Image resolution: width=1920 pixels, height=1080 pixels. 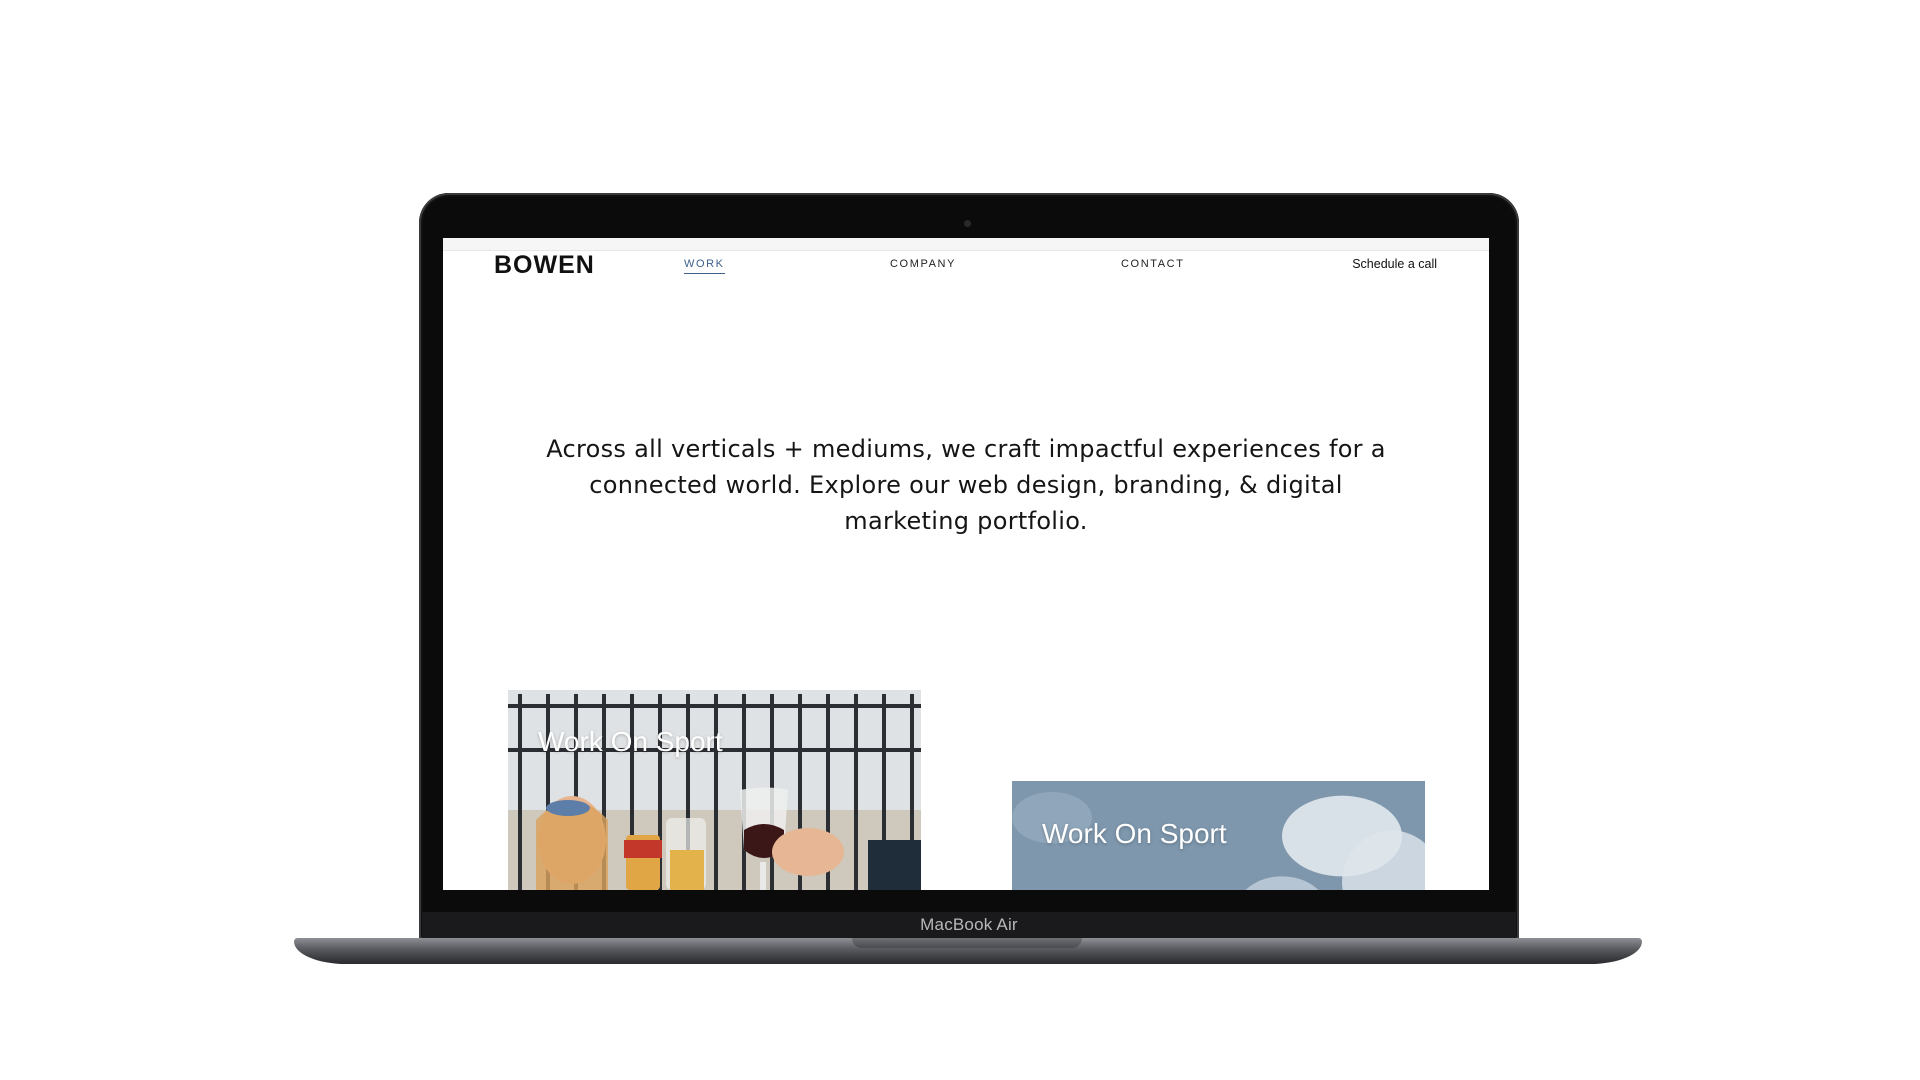 I want to click on browser-top-strip, so click(x=966, y=244).